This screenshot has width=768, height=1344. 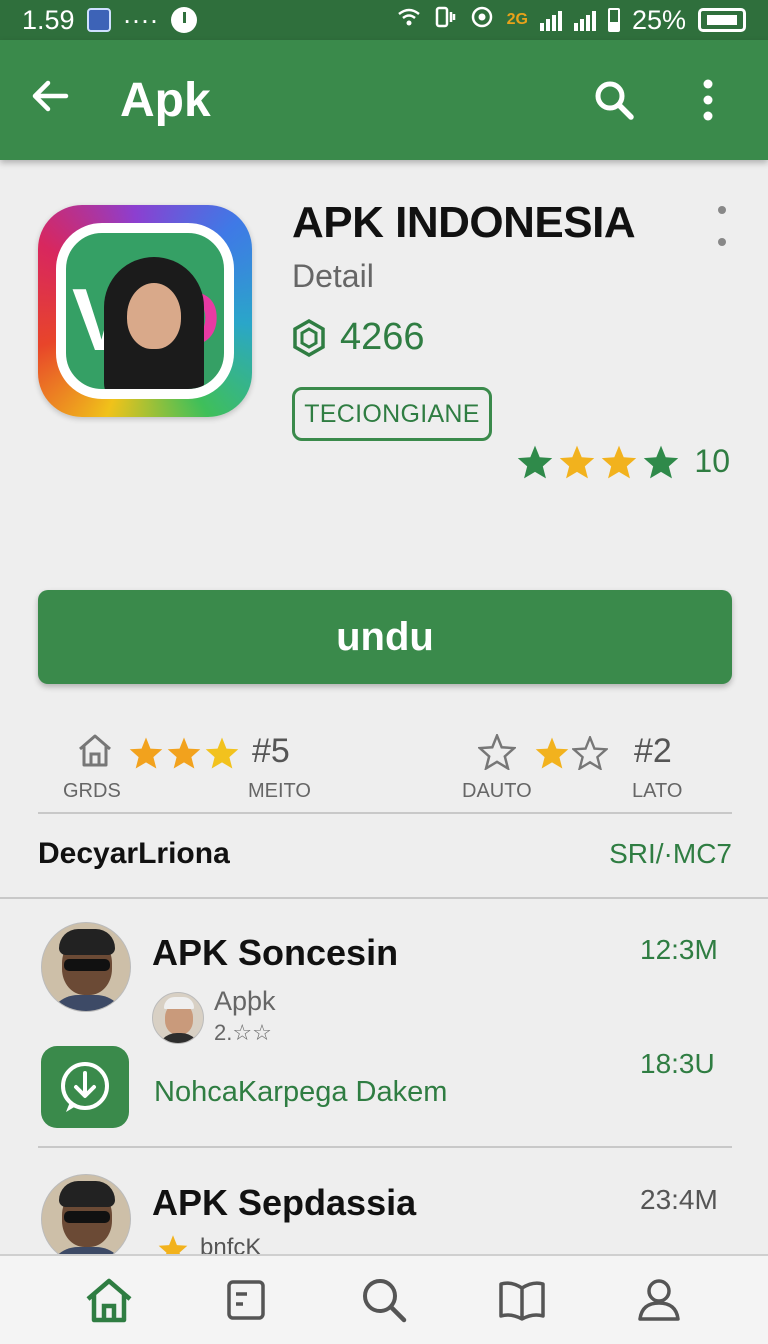 What do you see at coordinates (613, 20) in the screenshot?
I see `battery-small-icon` at bounding box center [613, 20].